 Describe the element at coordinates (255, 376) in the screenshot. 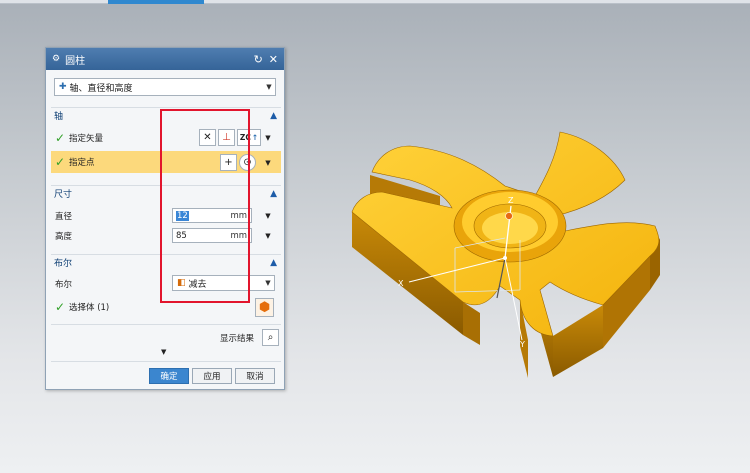

I see `cancel-button: 取消` at that location.